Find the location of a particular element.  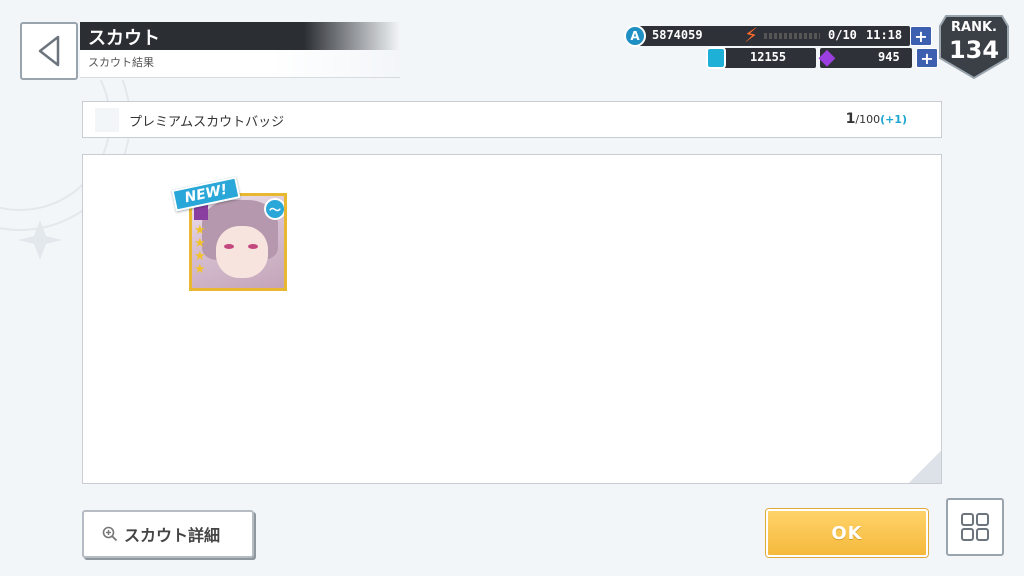

diamond-icon: ◆ is located at coordinates (827, 57).